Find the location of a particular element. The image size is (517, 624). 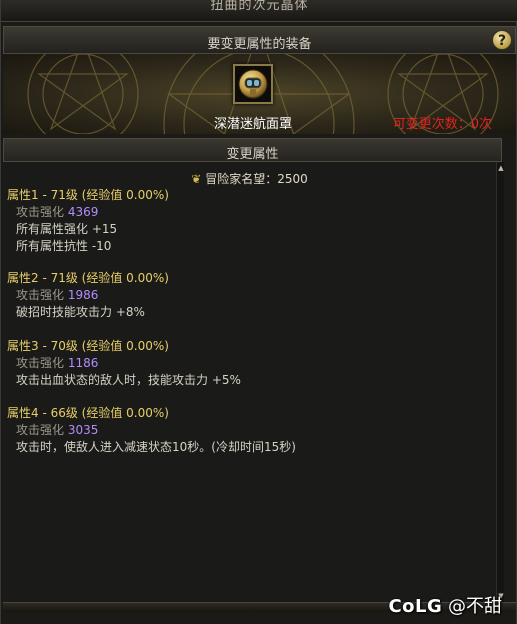

attribute-effect: 所有属性抗性 -10 is located at coordinates (64, 246).